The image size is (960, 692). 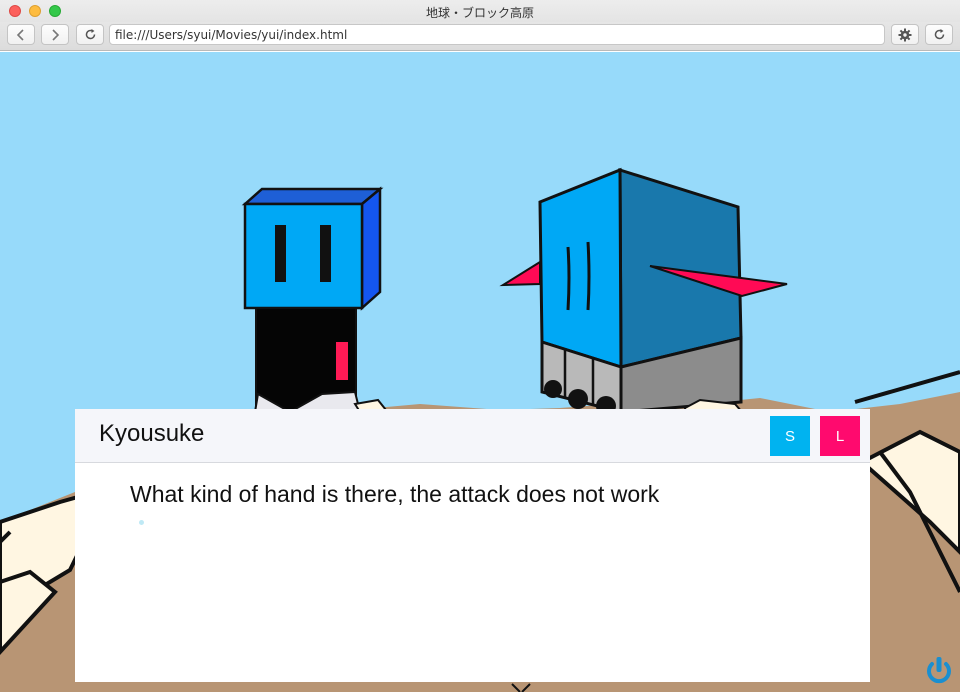 I want to click on save-button: S, so click(x=790, y=436).